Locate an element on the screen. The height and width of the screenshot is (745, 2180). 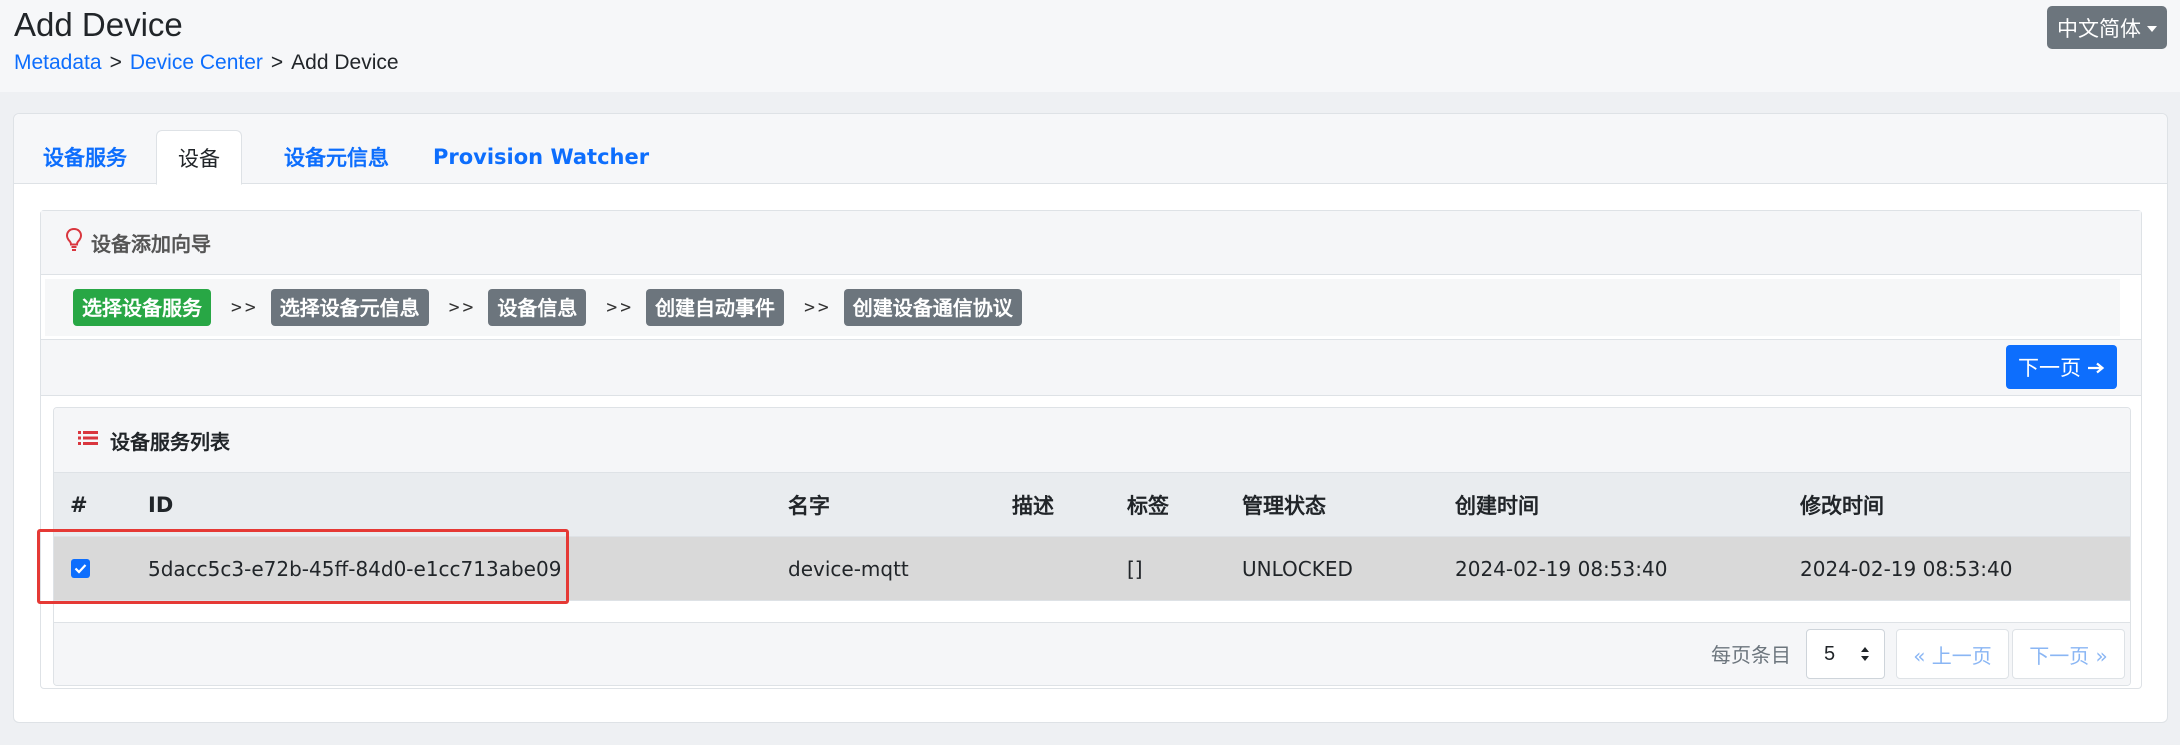
breadcrumb-device-center: Device Center is located at coordinates (196, 62).